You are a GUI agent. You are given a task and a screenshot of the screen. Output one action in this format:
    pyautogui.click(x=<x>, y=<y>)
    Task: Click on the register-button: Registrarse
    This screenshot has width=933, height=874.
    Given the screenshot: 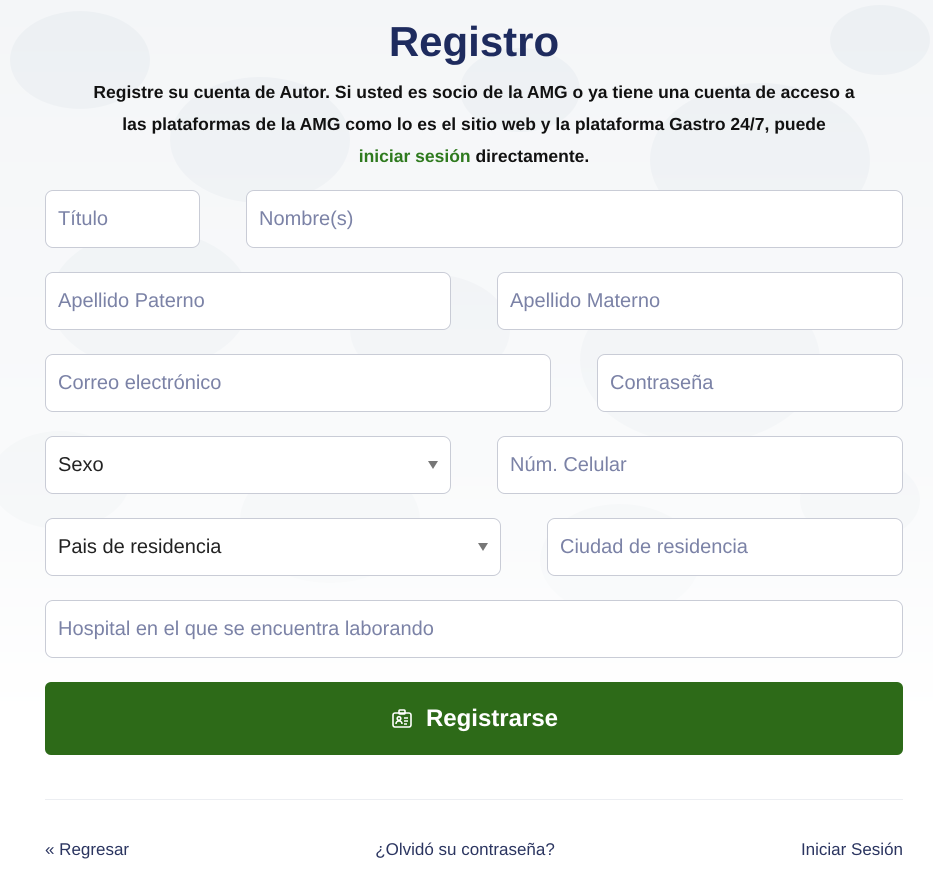 What is the action you would take?
    pyautogui.click(x=474, y=718)
    